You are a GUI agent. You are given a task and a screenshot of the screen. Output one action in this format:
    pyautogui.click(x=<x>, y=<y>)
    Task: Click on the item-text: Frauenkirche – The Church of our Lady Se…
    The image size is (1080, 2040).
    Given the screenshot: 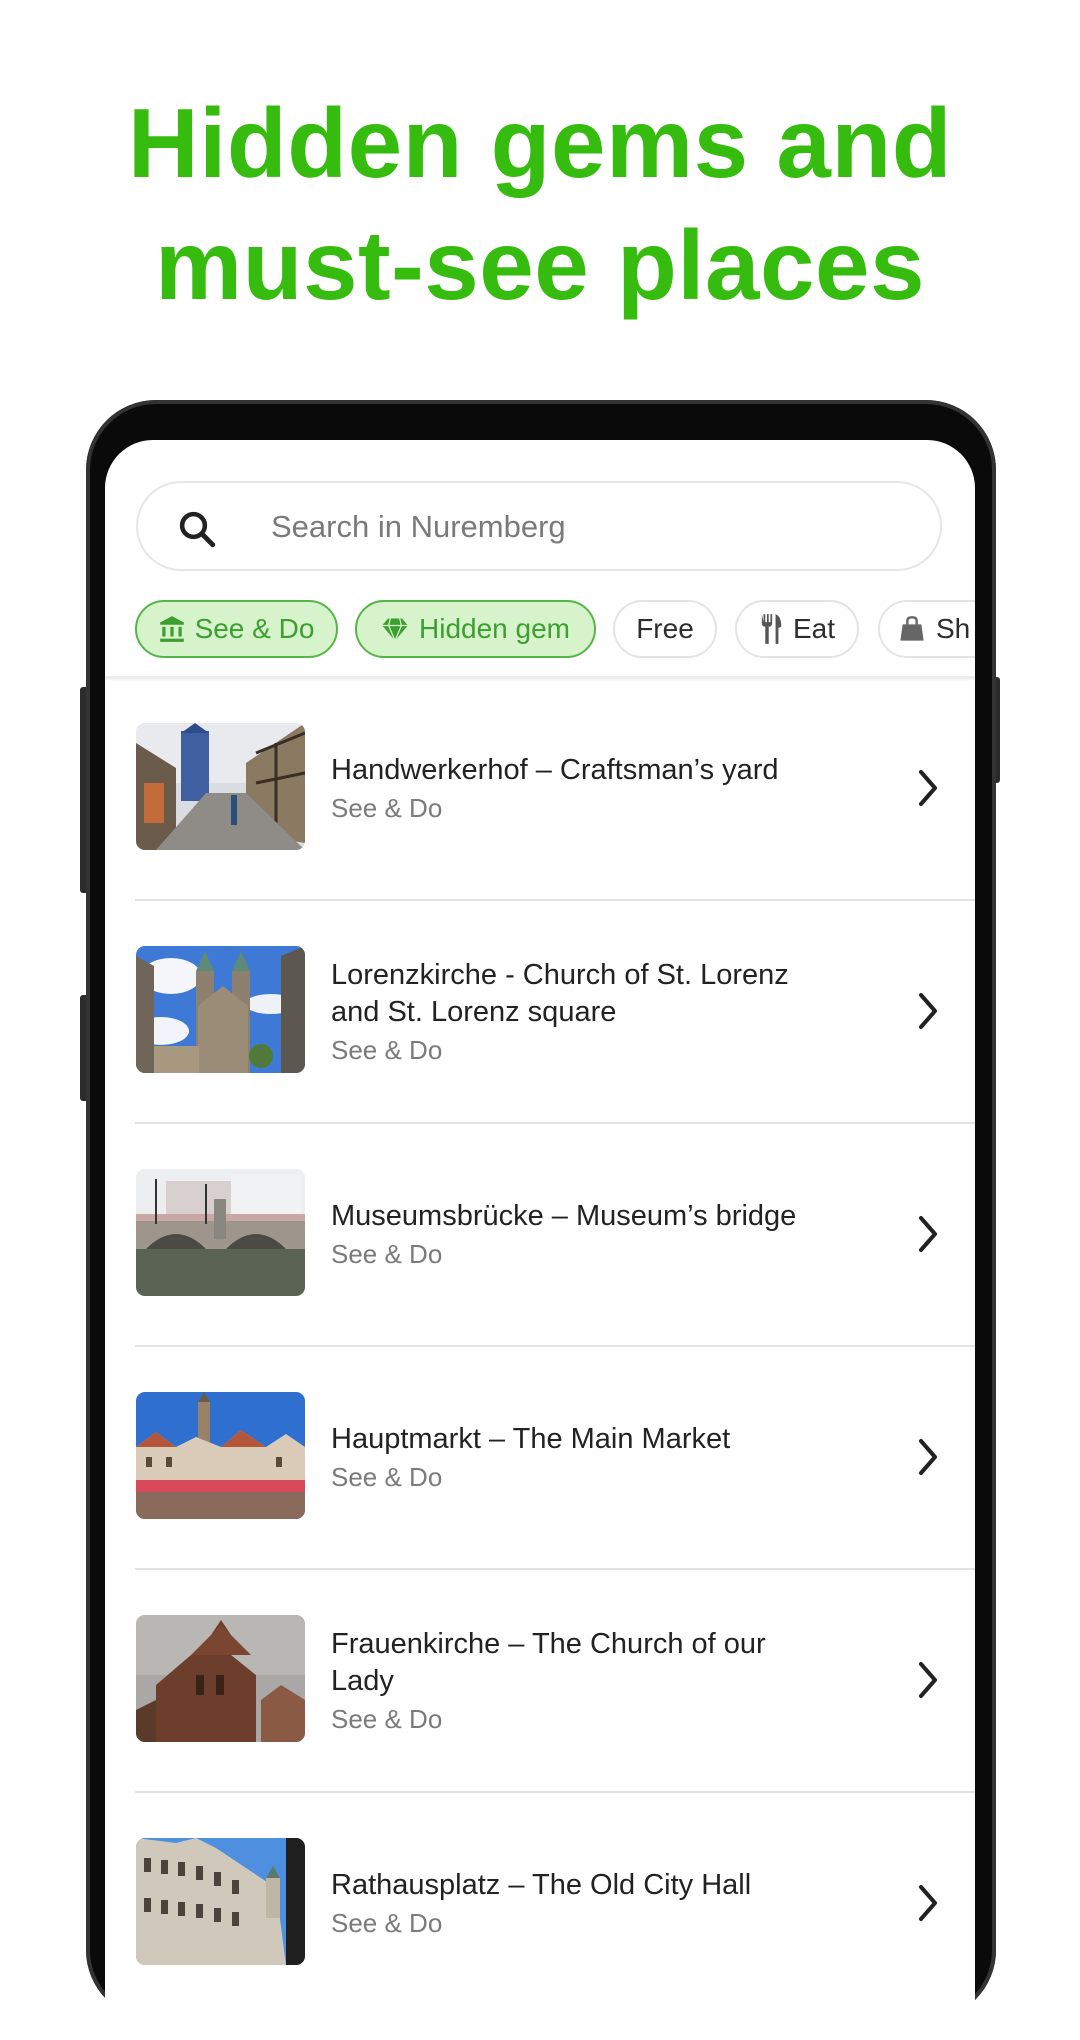 What is the action you would take?
    pyautogui.click(x=581, y=1680)
    